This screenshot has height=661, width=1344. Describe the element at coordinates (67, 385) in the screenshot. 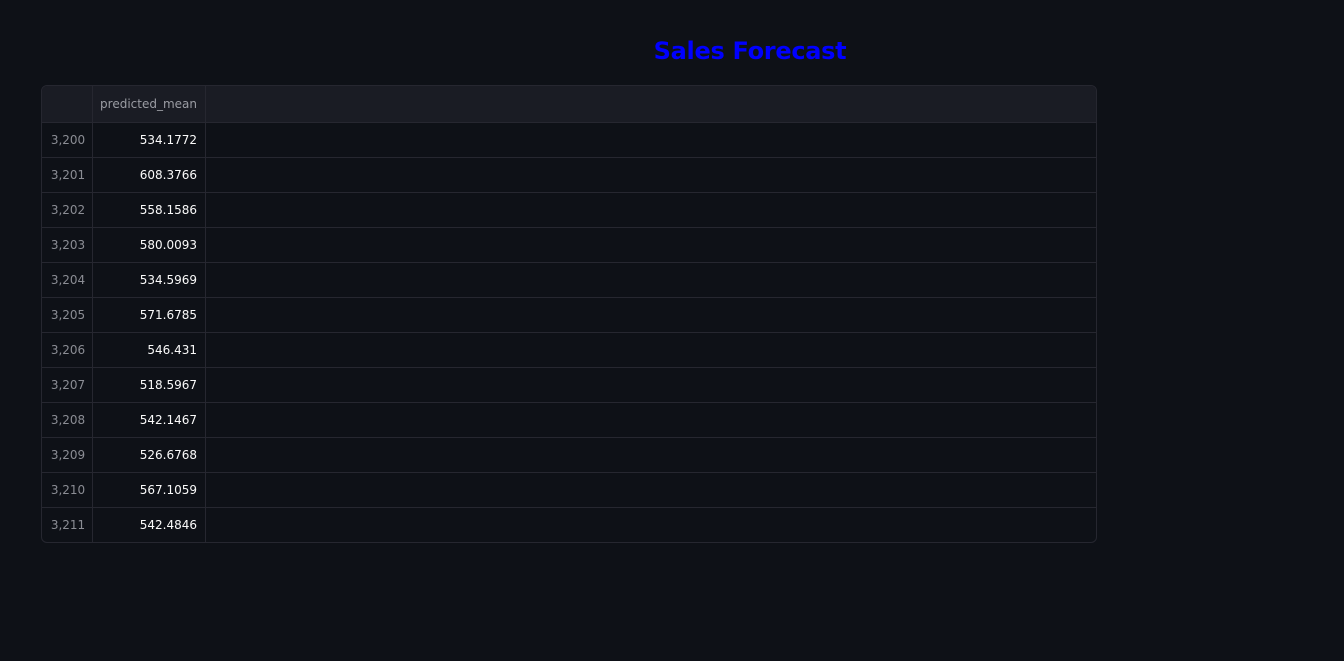

I see `row-index: 3,207` at that location.